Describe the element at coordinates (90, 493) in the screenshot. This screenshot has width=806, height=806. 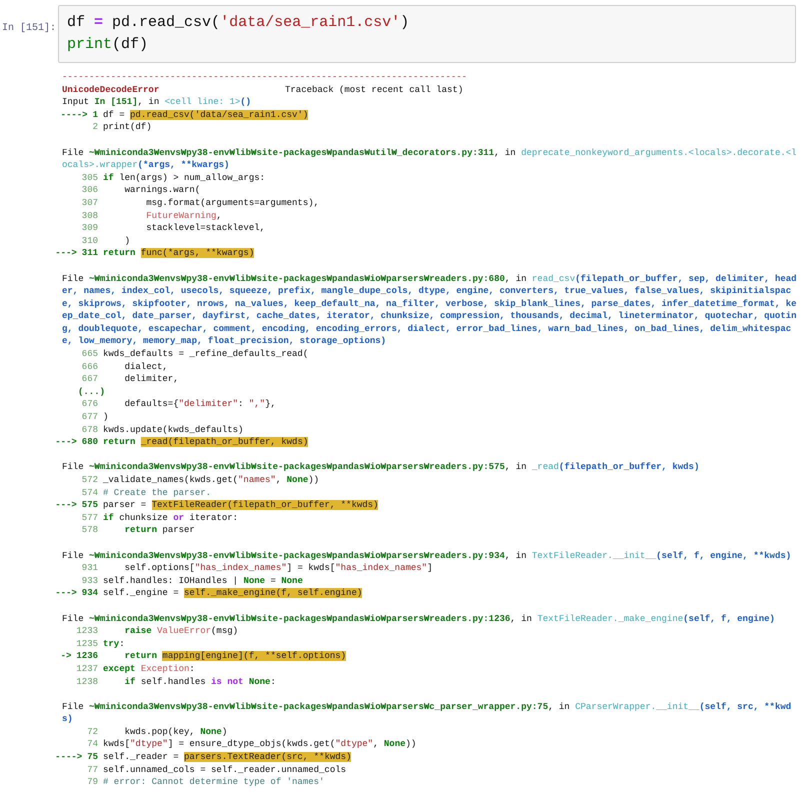
I see `line-number: 574` at that location.